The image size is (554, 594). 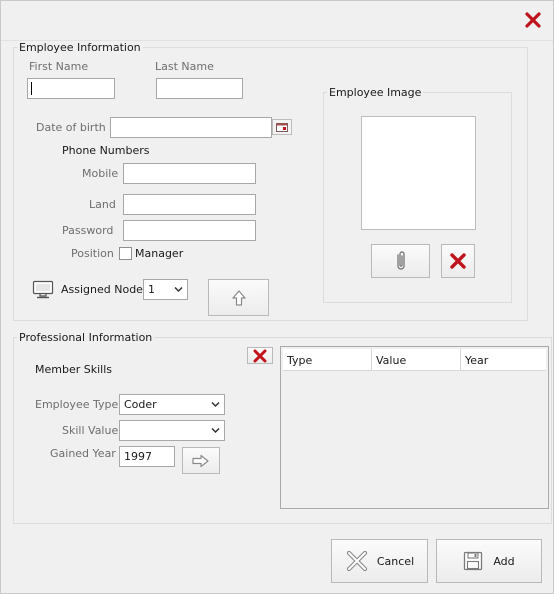 I want to click on skill-value-select, so click(x=172, y=430).